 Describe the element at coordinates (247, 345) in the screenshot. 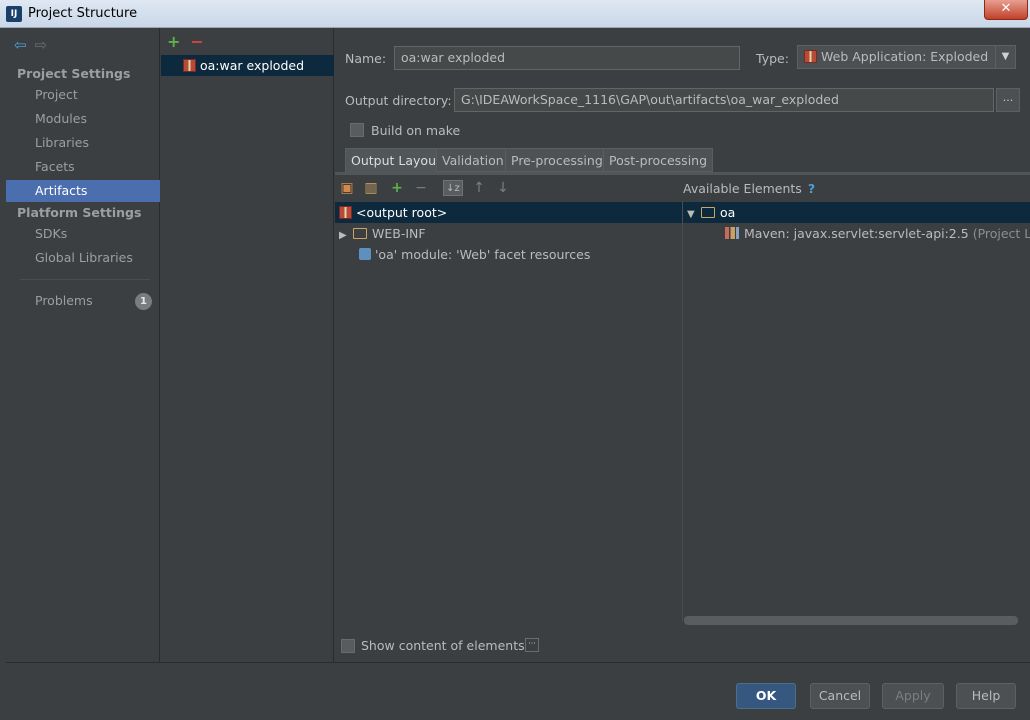

I see `artifact-list-panel: + − oa:war exploded` at that location.